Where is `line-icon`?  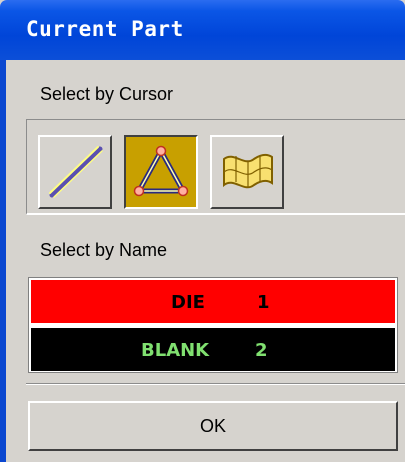
line-icon is located at coordinates (76, 172).